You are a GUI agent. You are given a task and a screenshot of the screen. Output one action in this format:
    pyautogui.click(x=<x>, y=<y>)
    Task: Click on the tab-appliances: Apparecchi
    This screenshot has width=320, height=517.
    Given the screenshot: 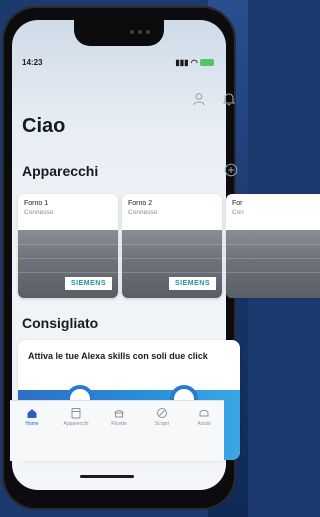 What is the action you would take?
    pyautogui.click(x=76, y=417)
    